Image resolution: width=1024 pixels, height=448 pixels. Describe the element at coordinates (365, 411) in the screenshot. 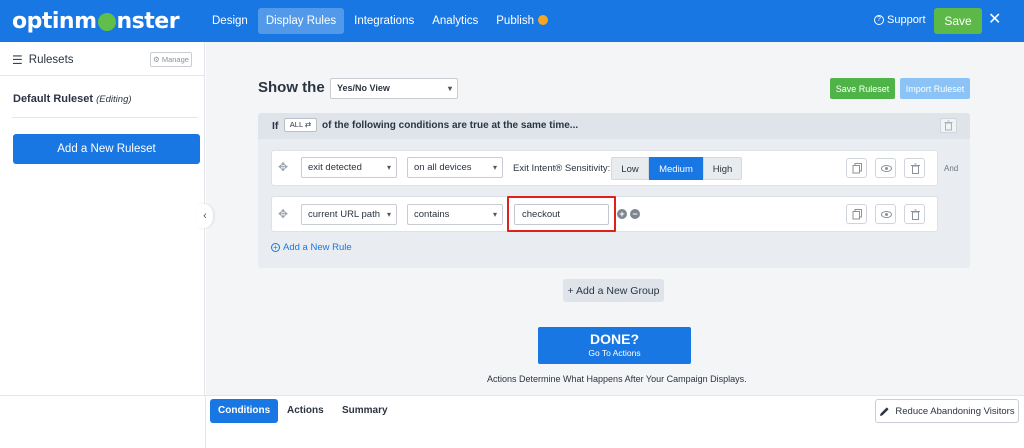

I see `tab-summary: Summary` at that location.